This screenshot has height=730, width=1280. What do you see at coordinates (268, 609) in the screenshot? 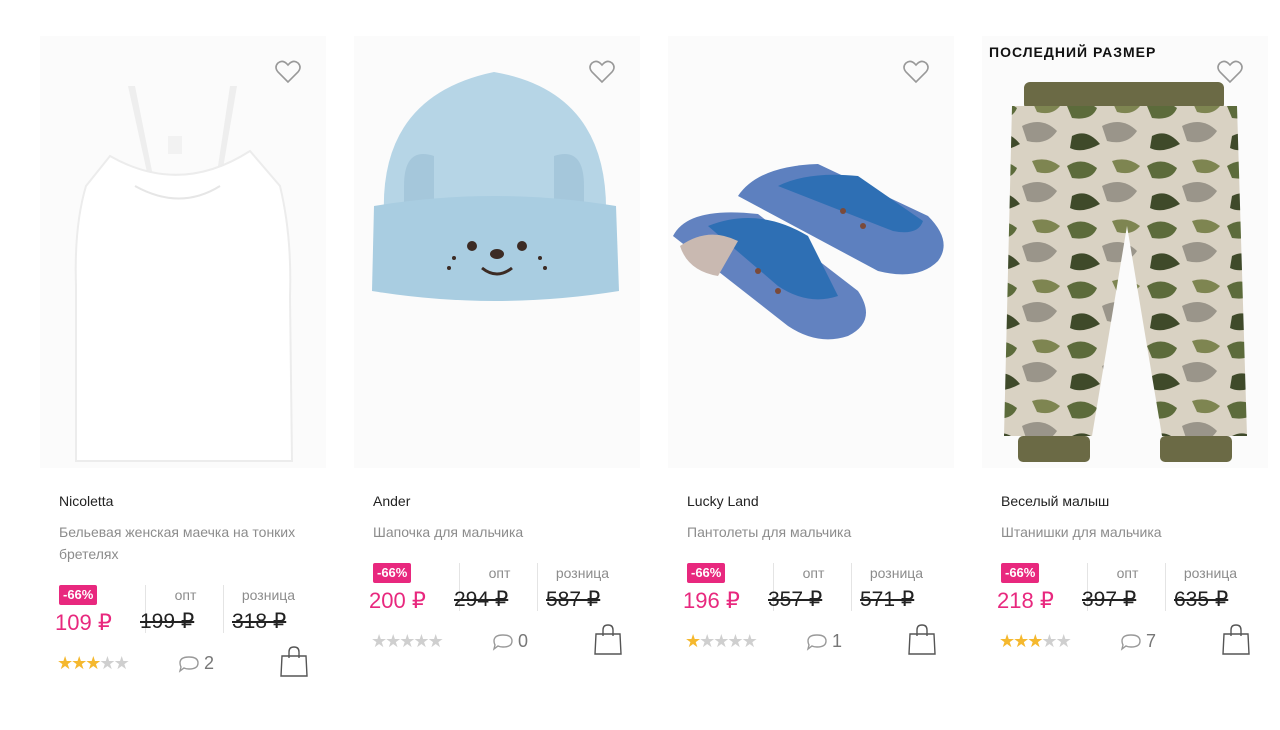
I see `retail-price-column: розница 318 ₽` at bounding box center [268, 609].